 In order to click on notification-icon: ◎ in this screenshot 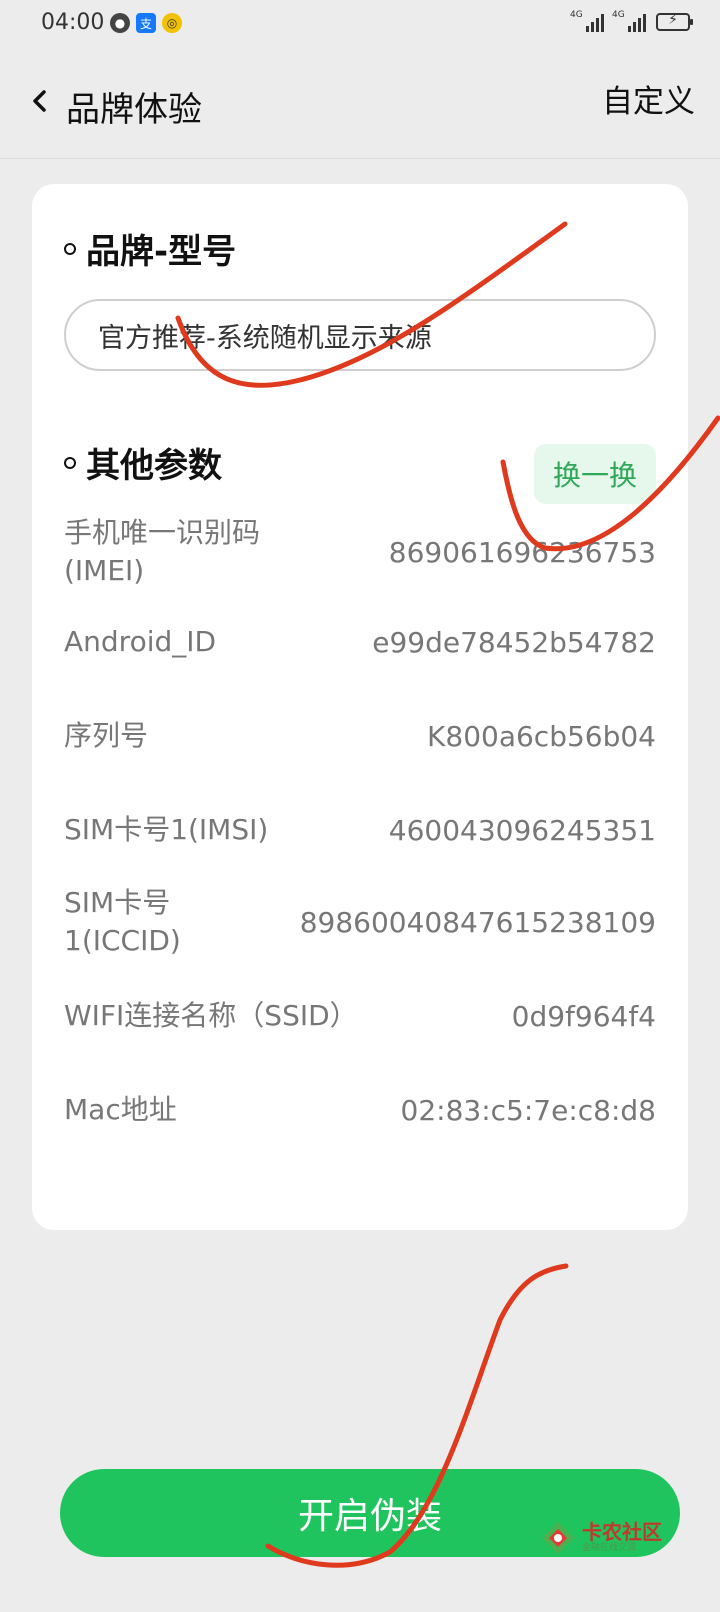, I will do `click(172, 23)`.